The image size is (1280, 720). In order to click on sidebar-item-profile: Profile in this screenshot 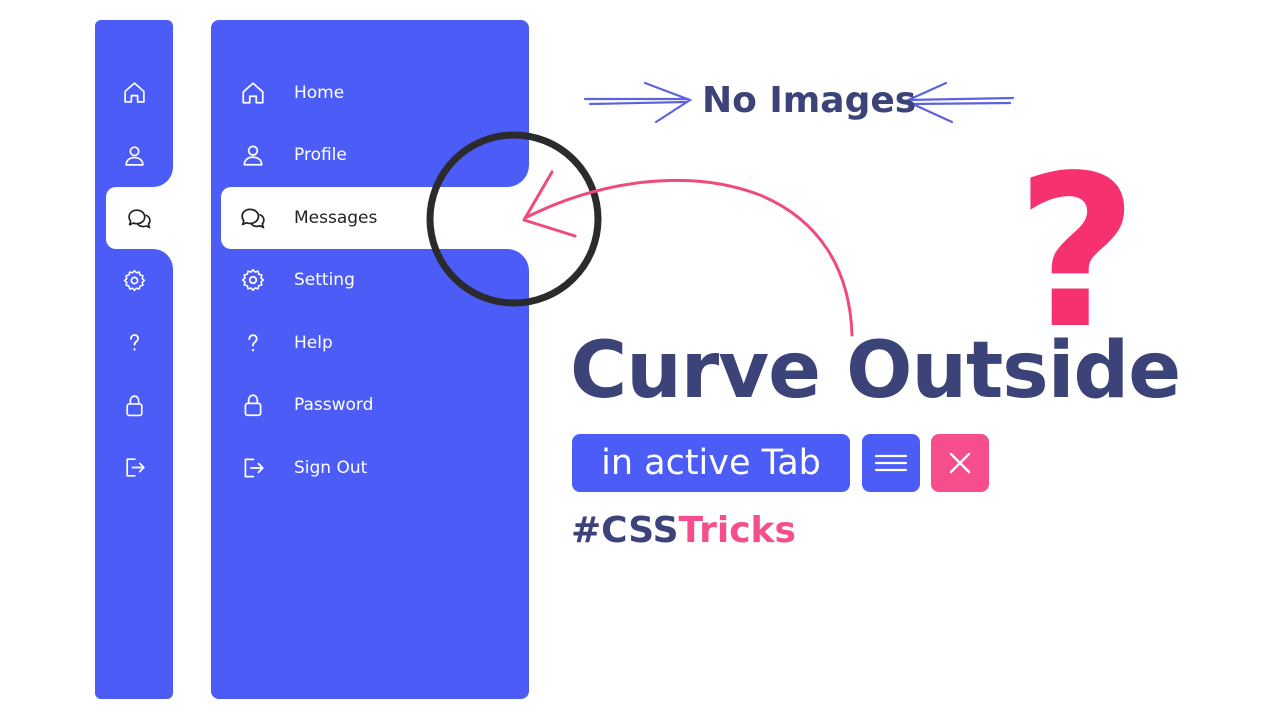, I will do `click(370, 155)`.